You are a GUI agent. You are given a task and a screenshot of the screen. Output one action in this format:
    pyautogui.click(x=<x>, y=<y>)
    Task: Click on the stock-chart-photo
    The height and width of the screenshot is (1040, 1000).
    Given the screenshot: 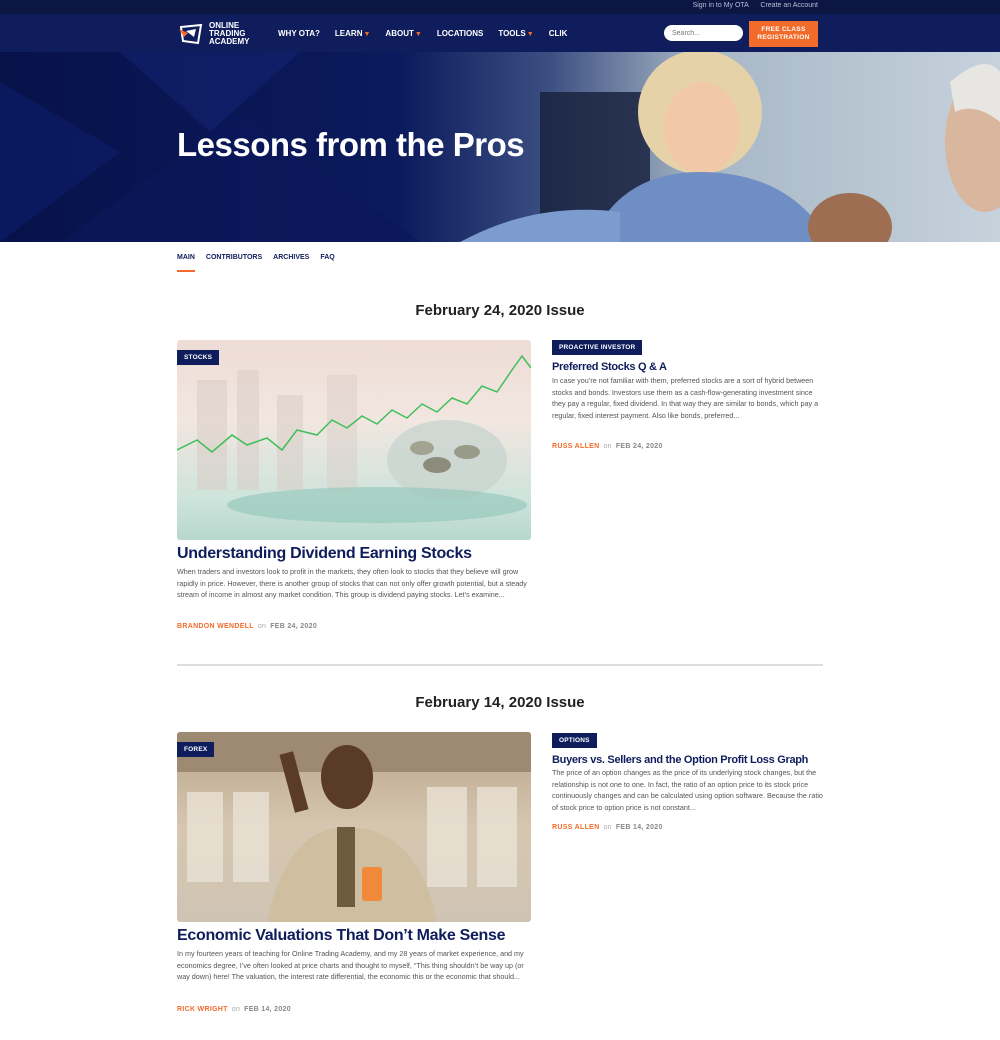 What is the action you would take?
    pyautogui.click(x=354, y=438)
    